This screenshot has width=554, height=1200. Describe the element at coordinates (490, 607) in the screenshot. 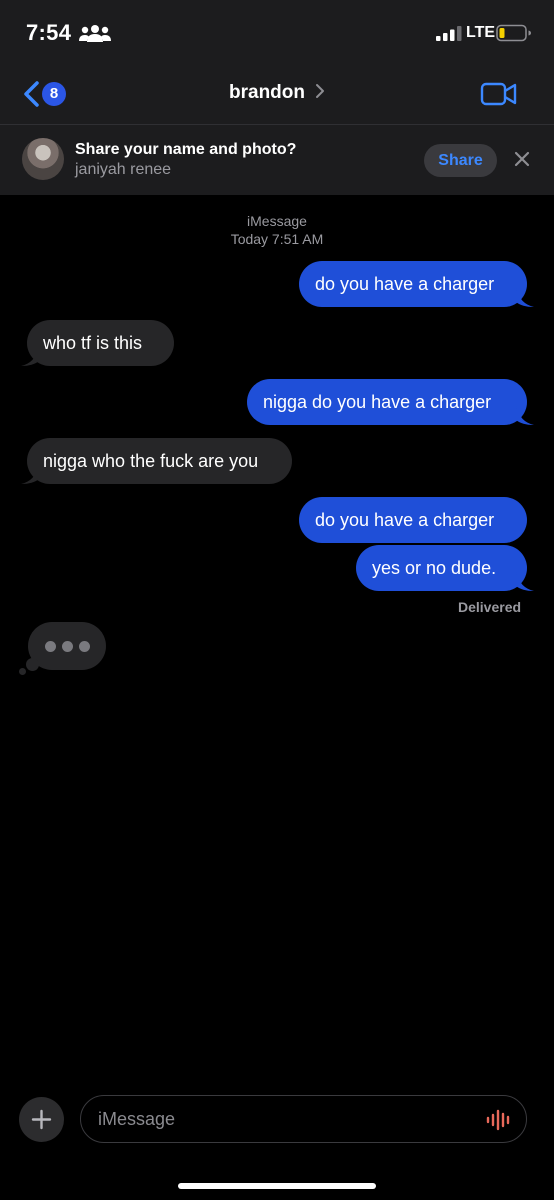

I see `delivery-status: Delivered` at that location.